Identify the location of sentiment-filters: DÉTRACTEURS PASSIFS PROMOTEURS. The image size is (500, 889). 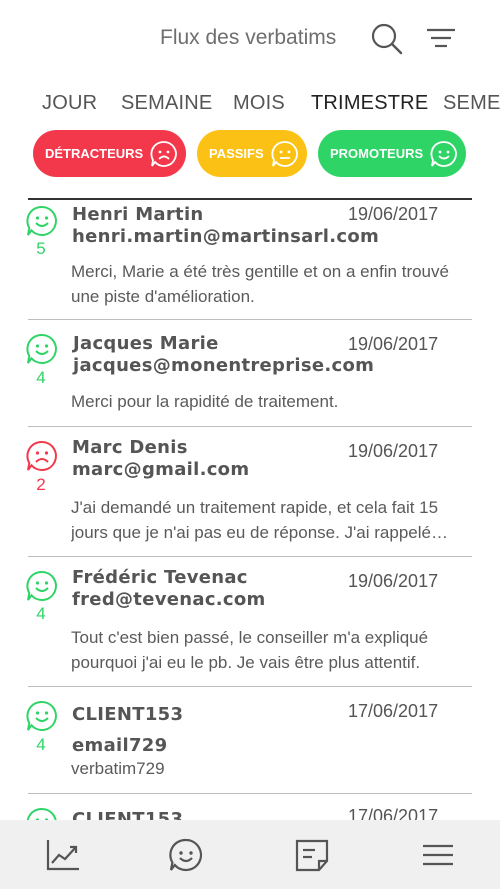
(250, 154).